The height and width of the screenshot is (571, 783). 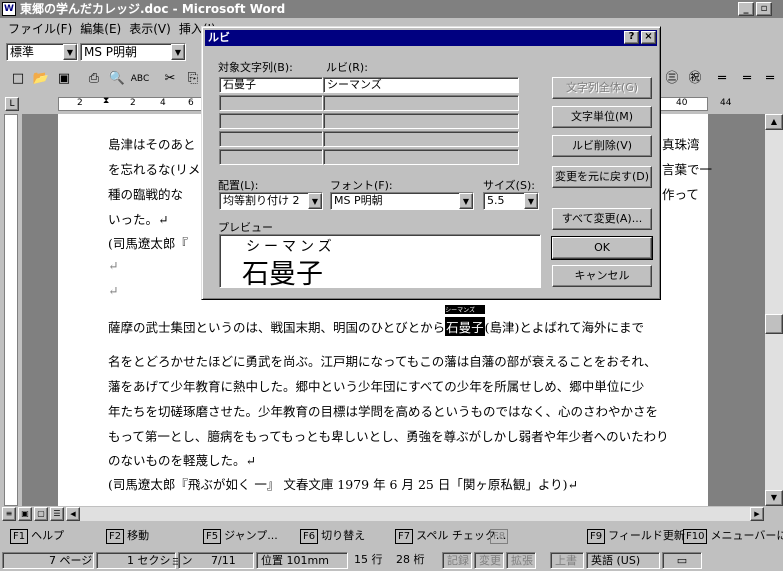 What do you see at coordinates (100, 28) in the screenshot?
I see `menu-edit: 編集(E)` at bounding box center [100, 28].